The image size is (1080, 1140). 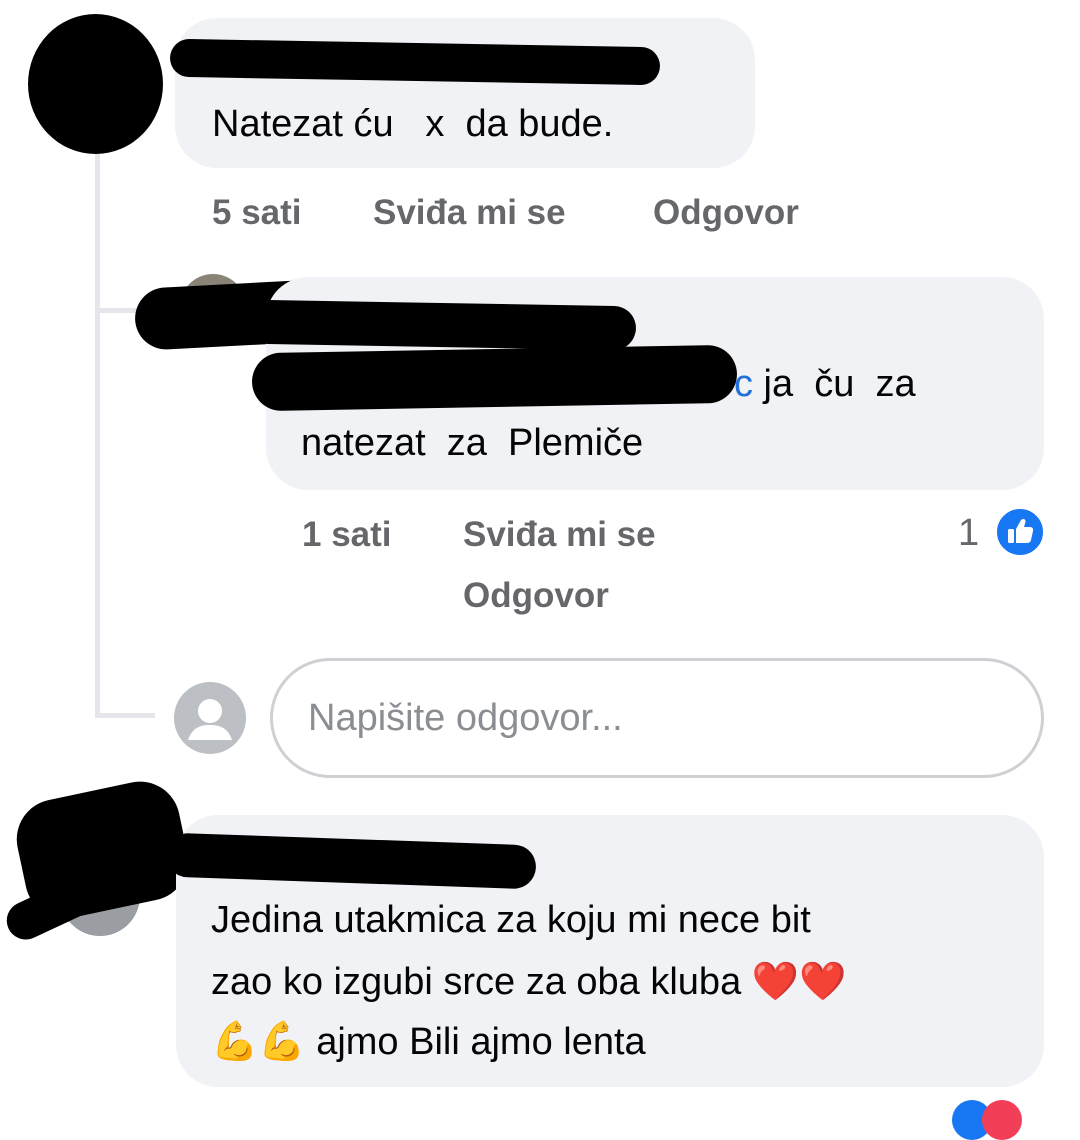 I want to click on thread-branch-input, so click(x=125, y=715).